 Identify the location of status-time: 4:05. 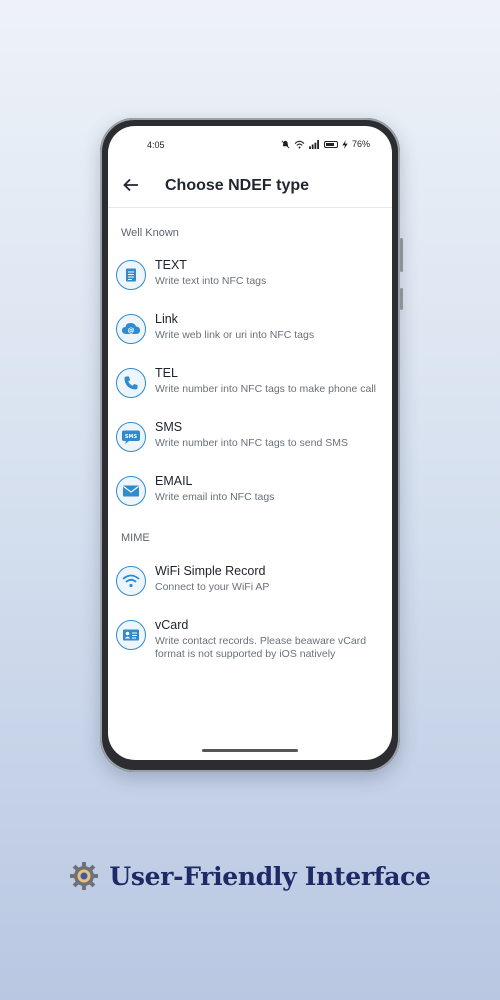
(156, 145).